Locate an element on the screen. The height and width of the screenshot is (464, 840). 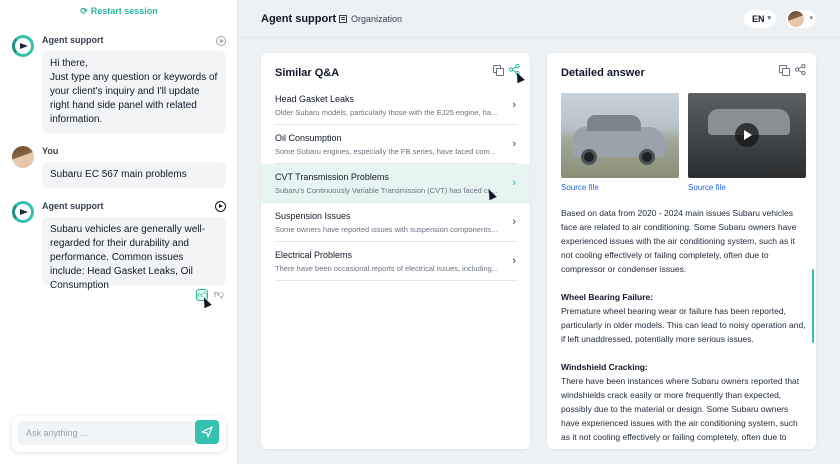
message-bubble: Subaru EC 567 main problems is located at coordinates (134, 175).